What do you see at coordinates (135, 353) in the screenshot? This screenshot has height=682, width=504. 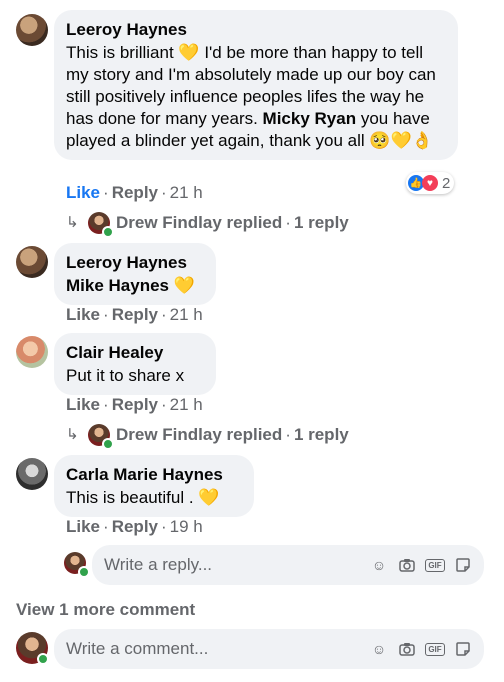 I see `comment-author: Clair Healey` at bounding box center [135, 353].